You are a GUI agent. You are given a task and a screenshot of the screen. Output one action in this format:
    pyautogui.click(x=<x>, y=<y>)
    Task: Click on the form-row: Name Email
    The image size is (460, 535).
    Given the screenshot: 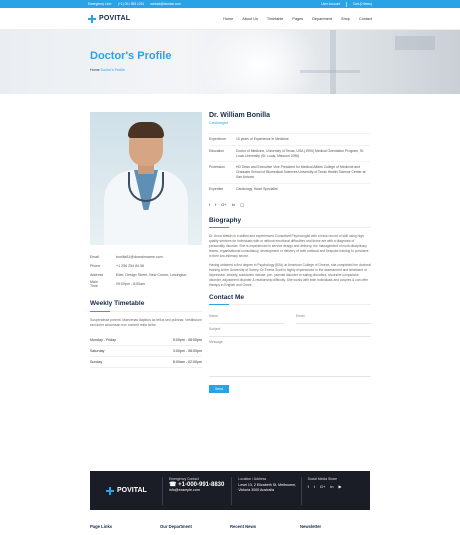 What is the action you would take?
    pyautogui.click(x=290, y=317)
    